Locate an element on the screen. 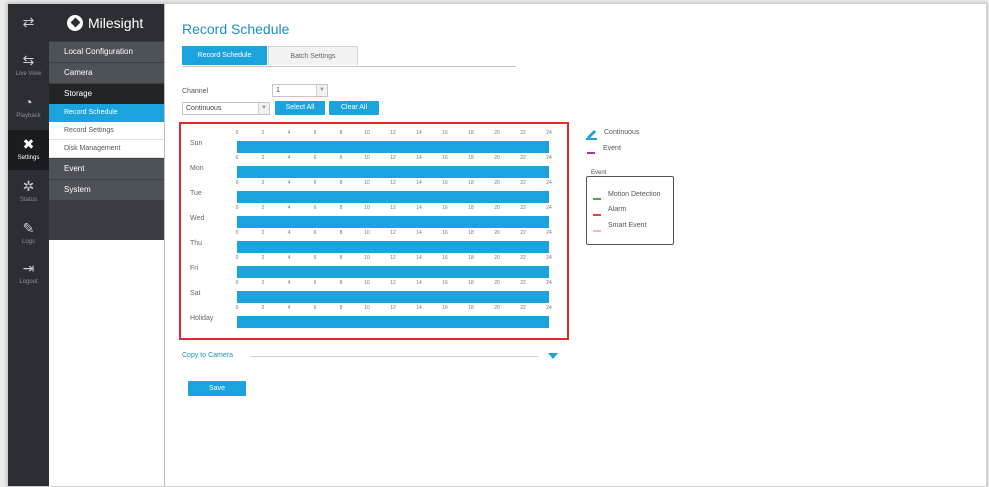  schedule-row-sun: Sun 0 2 4 6 8 10 12 14 16 18 20 22 24 is located at coordinates (374, 143).